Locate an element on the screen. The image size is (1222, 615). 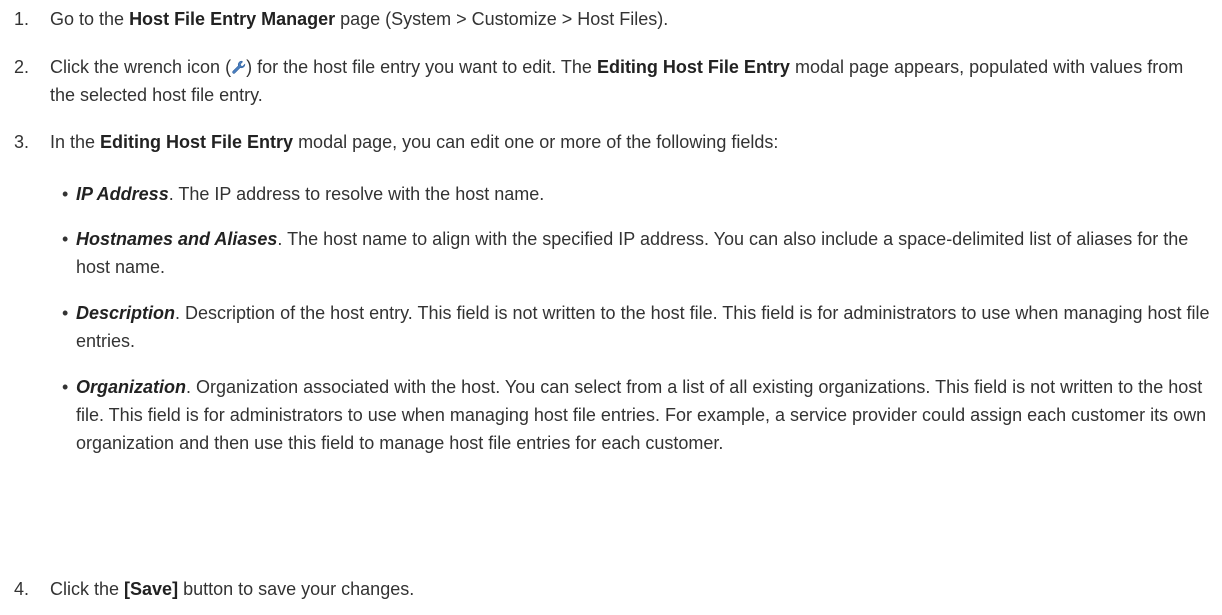
field-term: Organization is located at coordinates (131, 387).